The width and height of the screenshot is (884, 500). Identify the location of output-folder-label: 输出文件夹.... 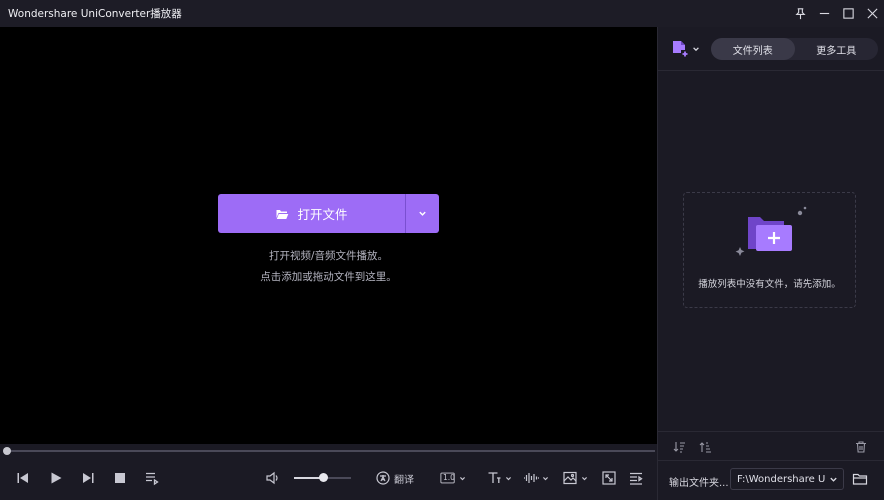
(699, 483).